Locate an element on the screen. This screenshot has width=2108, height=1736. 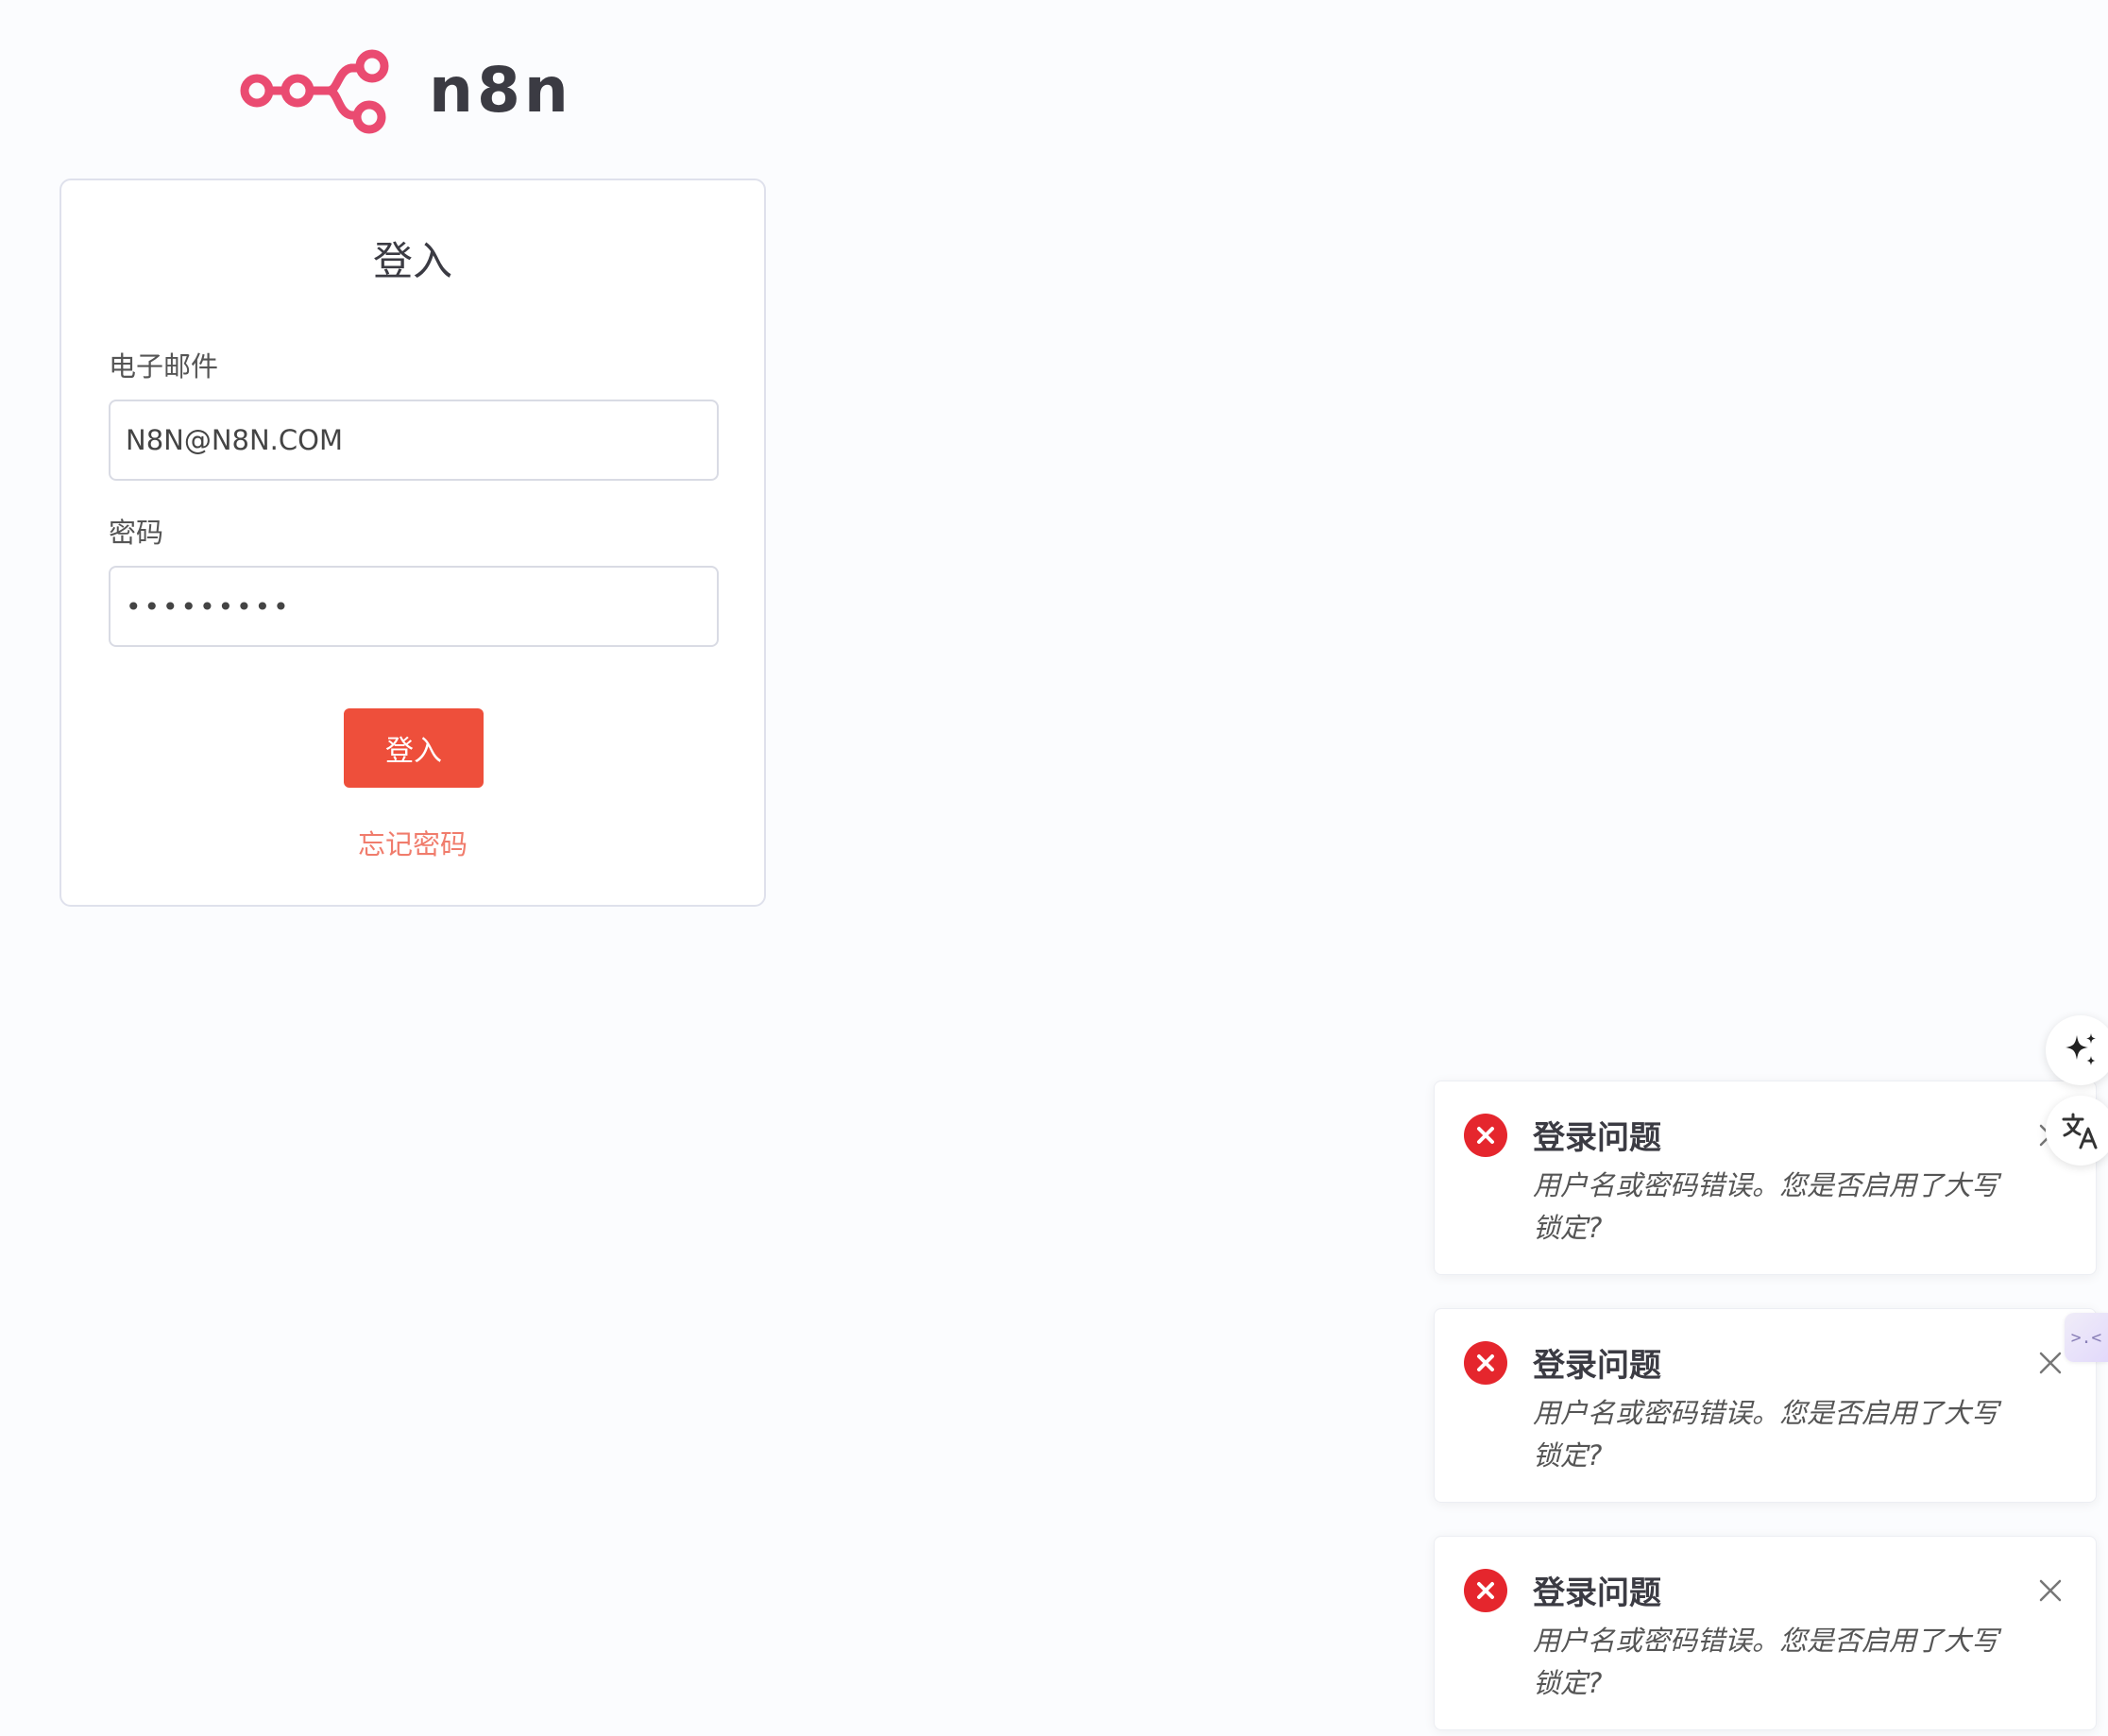
translate-button is located at coordinates (2077, 1131).